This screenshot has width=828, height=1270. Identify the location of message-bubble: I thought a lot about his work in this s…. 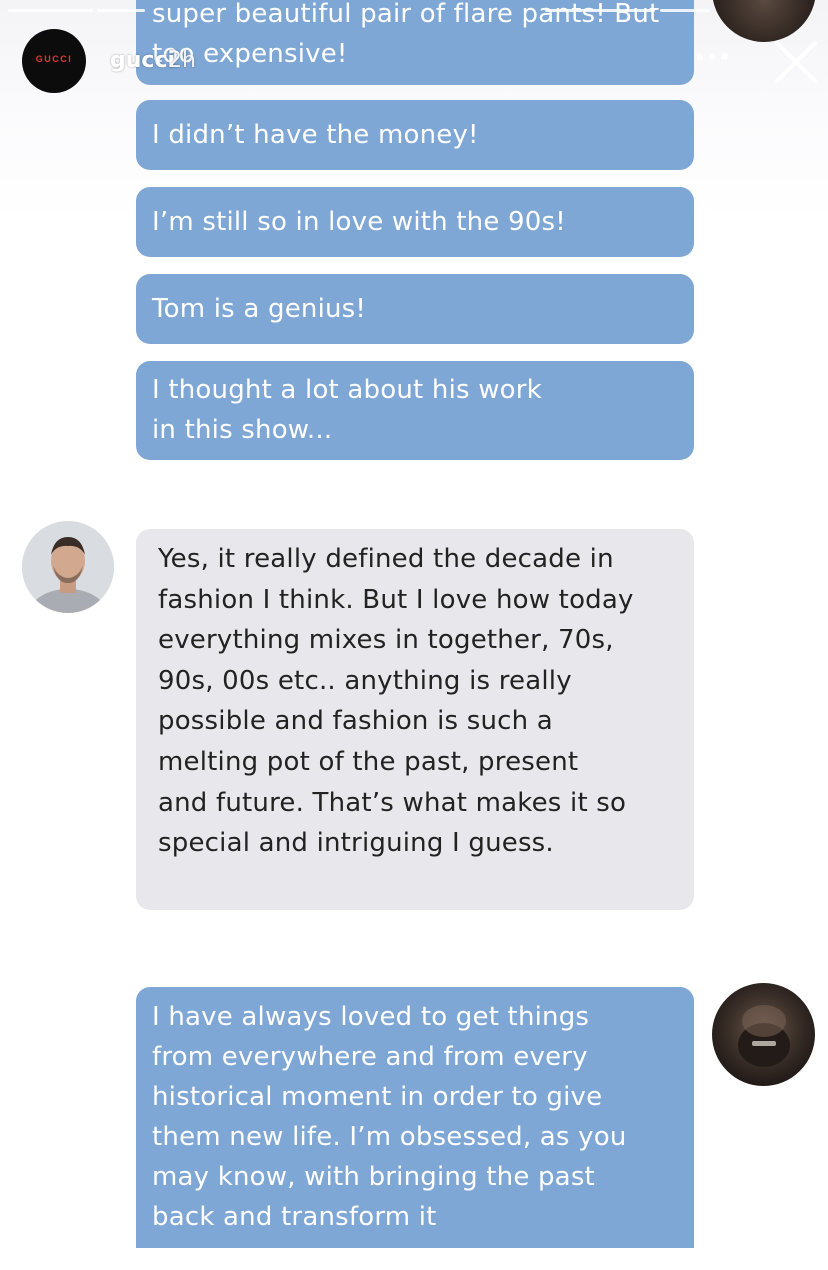
(415, 410).